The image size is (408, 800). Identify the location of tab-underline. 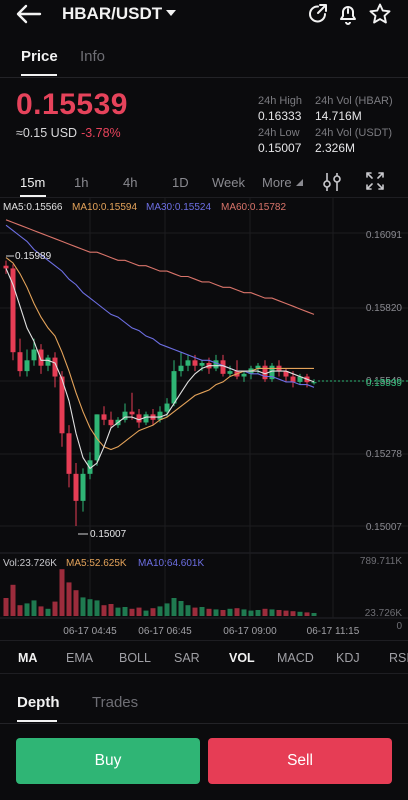
(39, 75).